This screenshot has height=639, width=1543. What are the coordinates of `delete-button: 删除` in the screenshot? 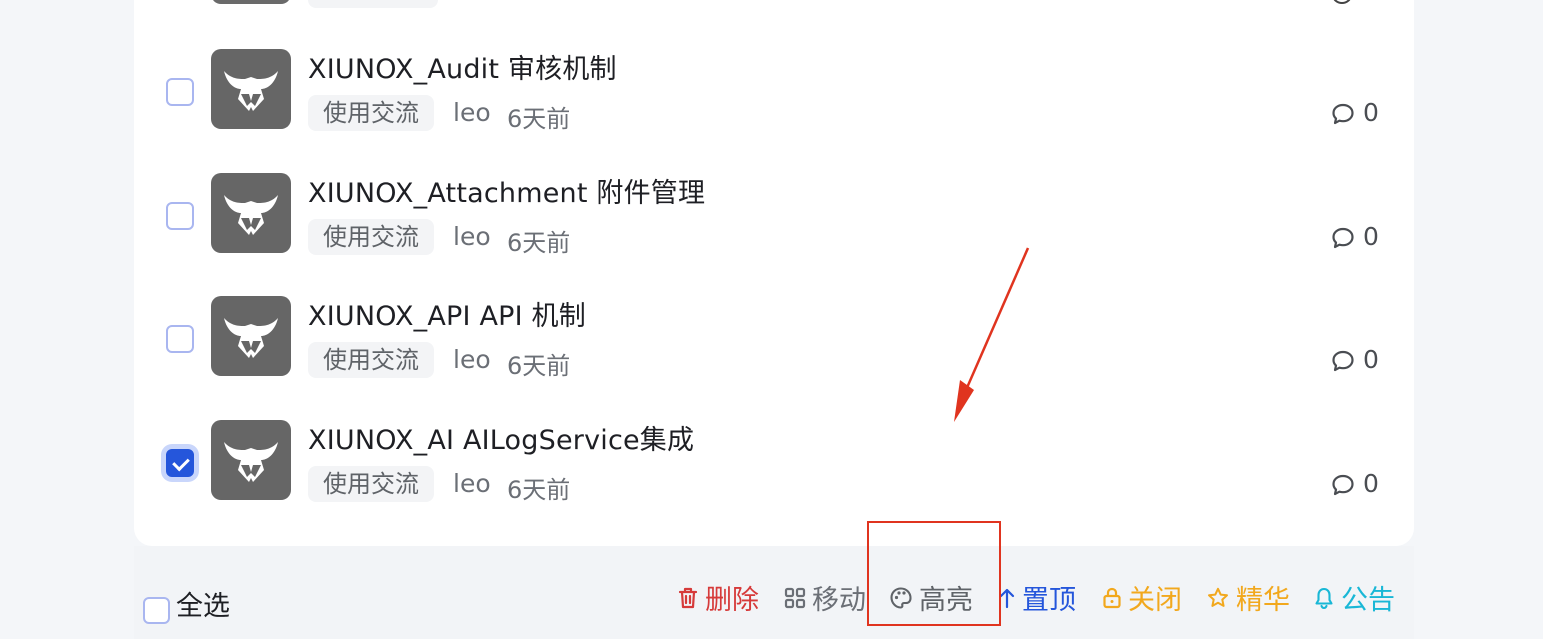 It's located at (718, 597).